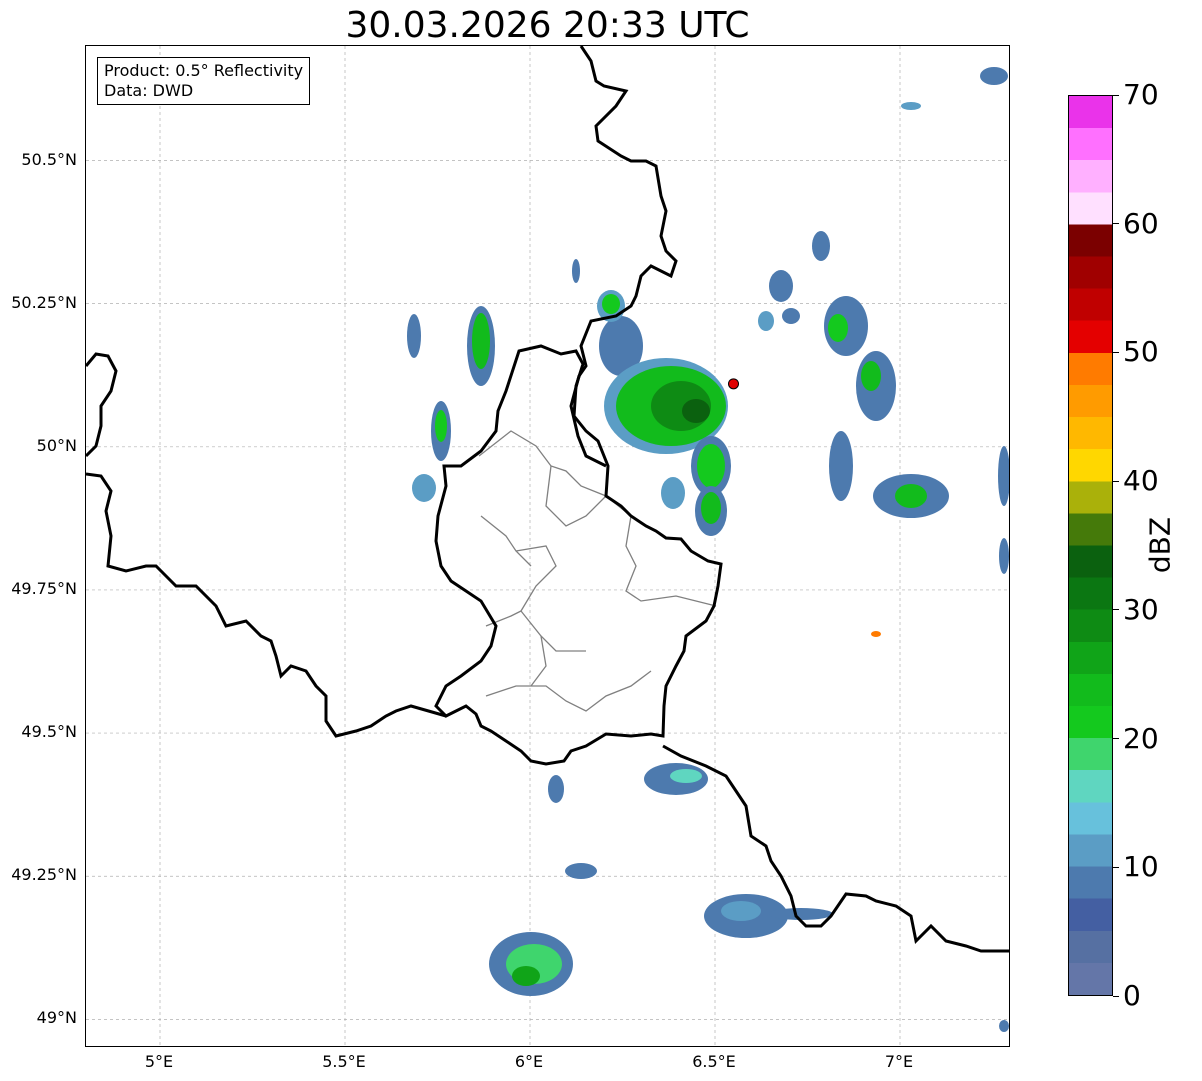 This screenshot has width=1202, height=1081. Describe the element at coordinates (1141, 481) in the screenshot. I see `colorbar-tick-label: 40` at that location.